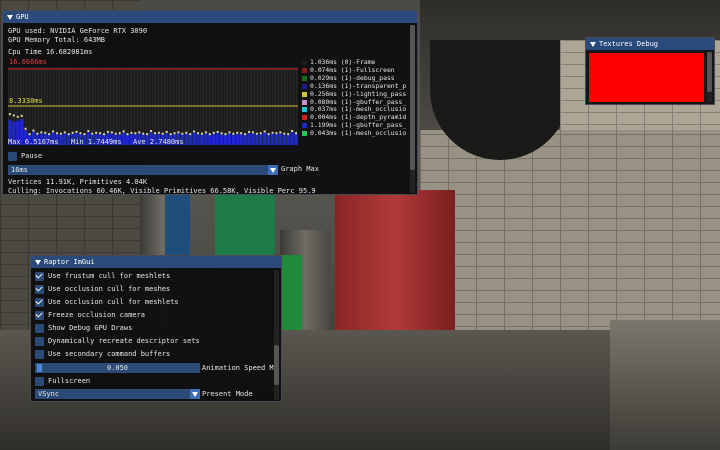 The height and width of the screenshot is (450, 720). What do you see at coordinates (96, 142) in the screenshot?
I see `stat-min: Min 1.7449ms` at bounding box center [96, 142].